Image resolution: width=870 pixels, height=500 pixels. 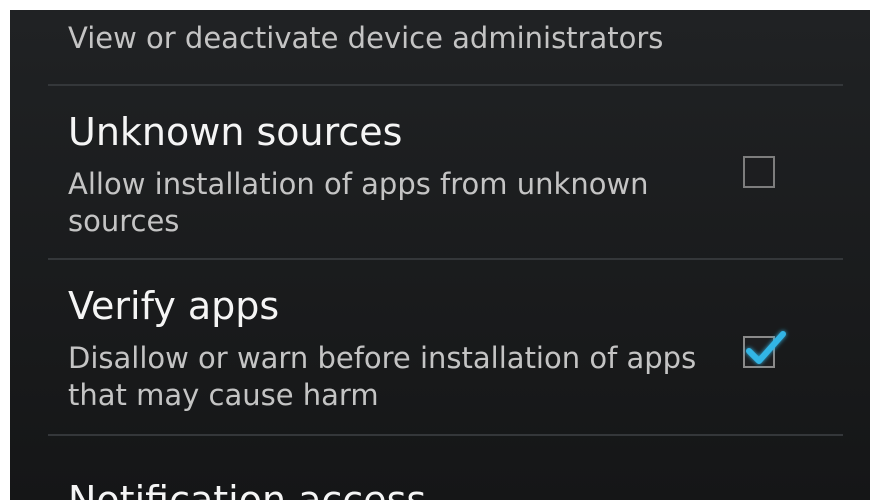 What do you see at coordinates (366, 38) in the screenshot?
I see `device-administrators-summary: View or deactivate device administrators` at bounding box center [366, 38].